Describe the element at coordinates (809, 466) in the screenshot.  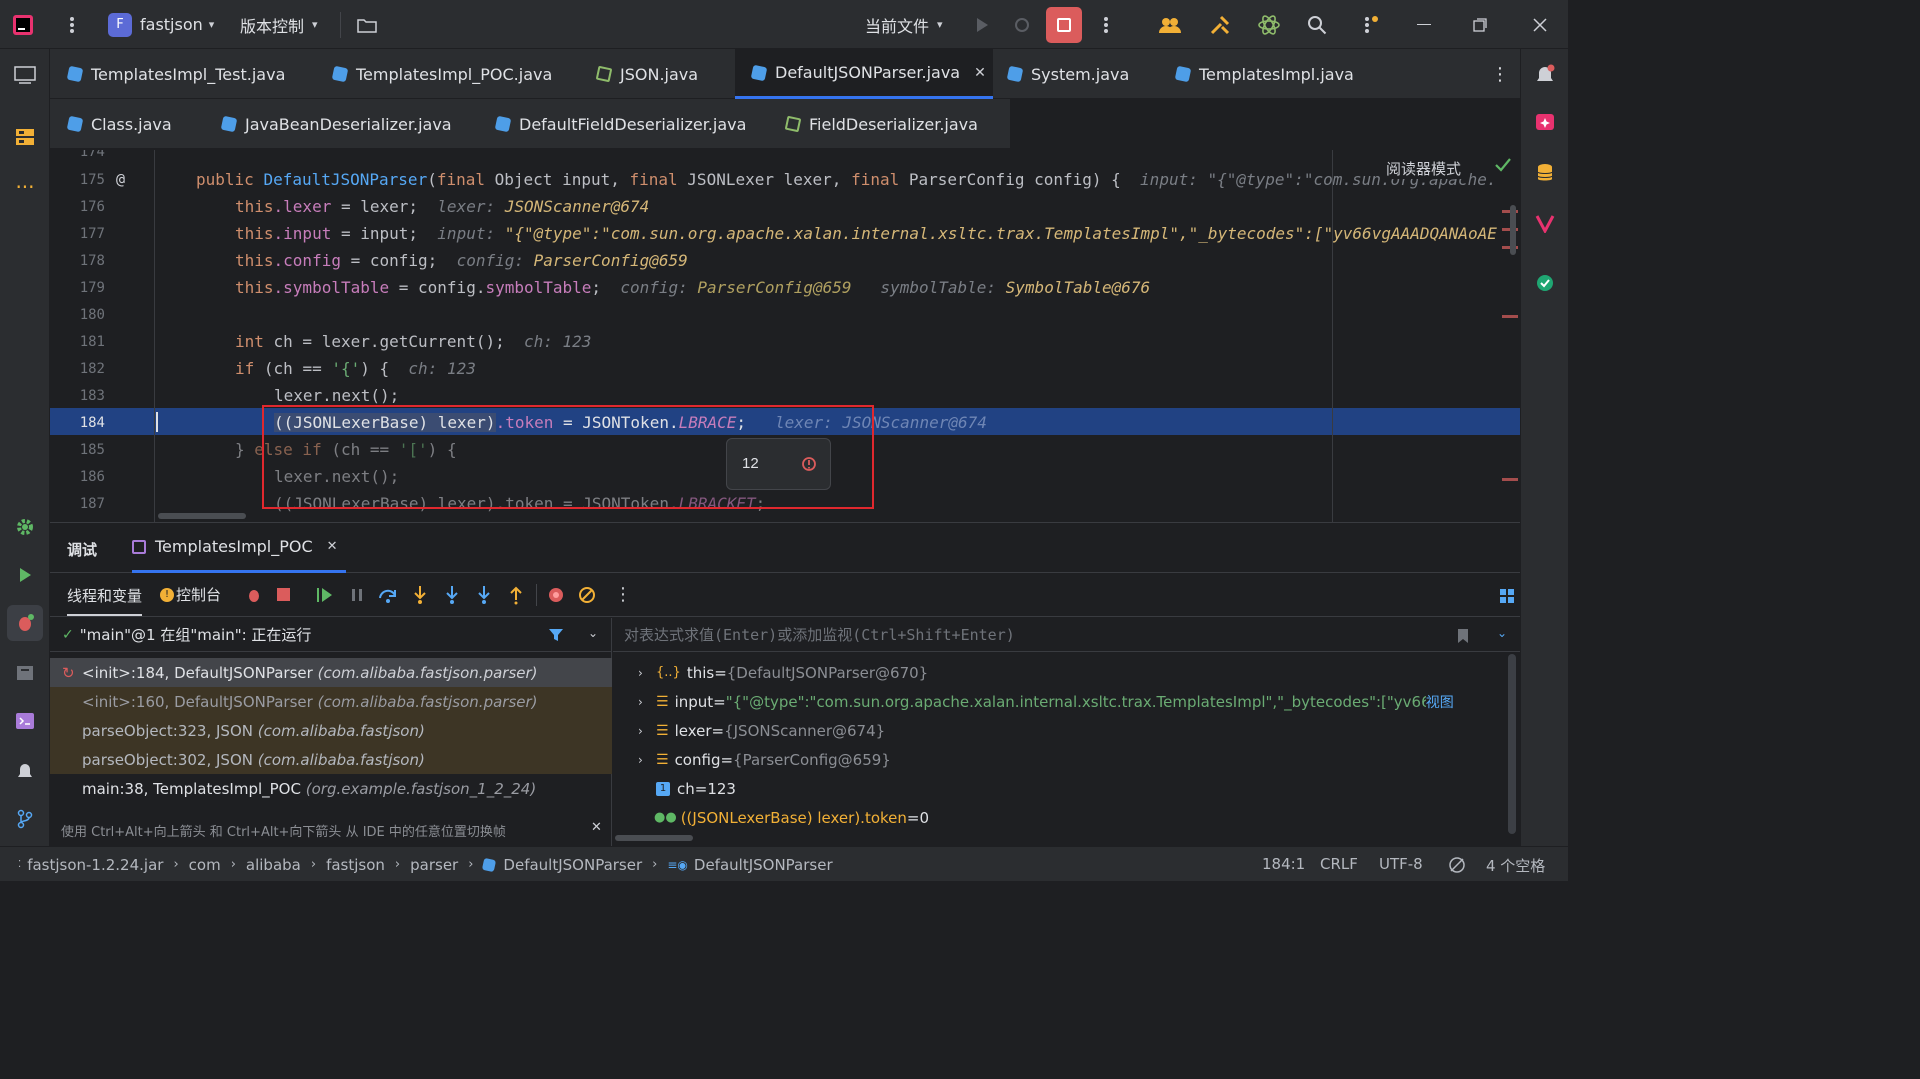
I see `error-icon` at that location.